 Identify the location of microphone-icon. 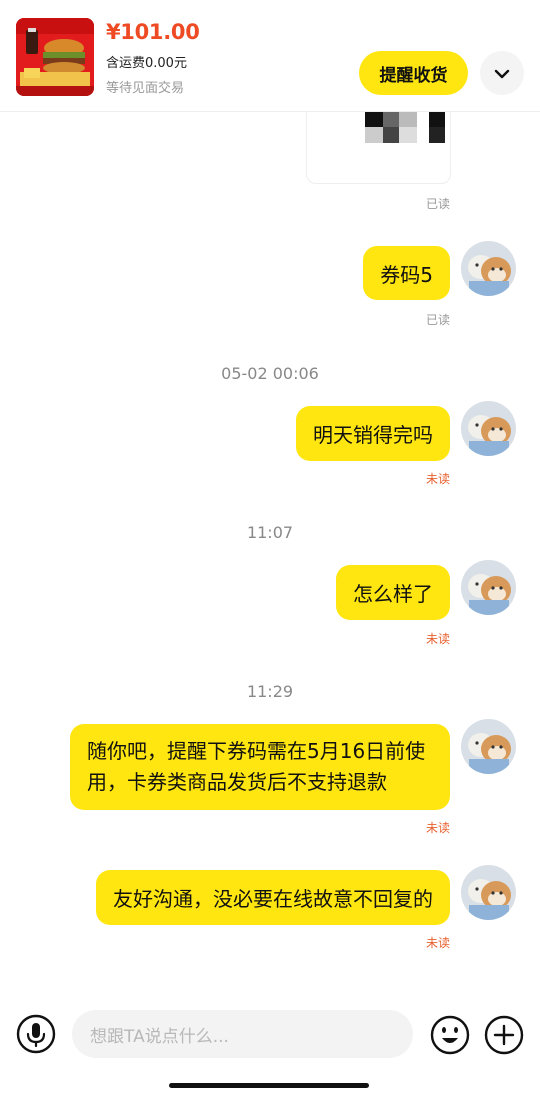
(36, 1036).